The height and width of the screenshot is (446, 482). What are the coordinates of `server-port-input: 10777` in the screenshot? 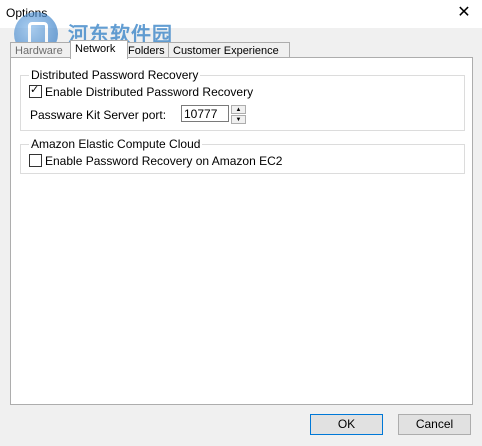 It's located at (205, 113).